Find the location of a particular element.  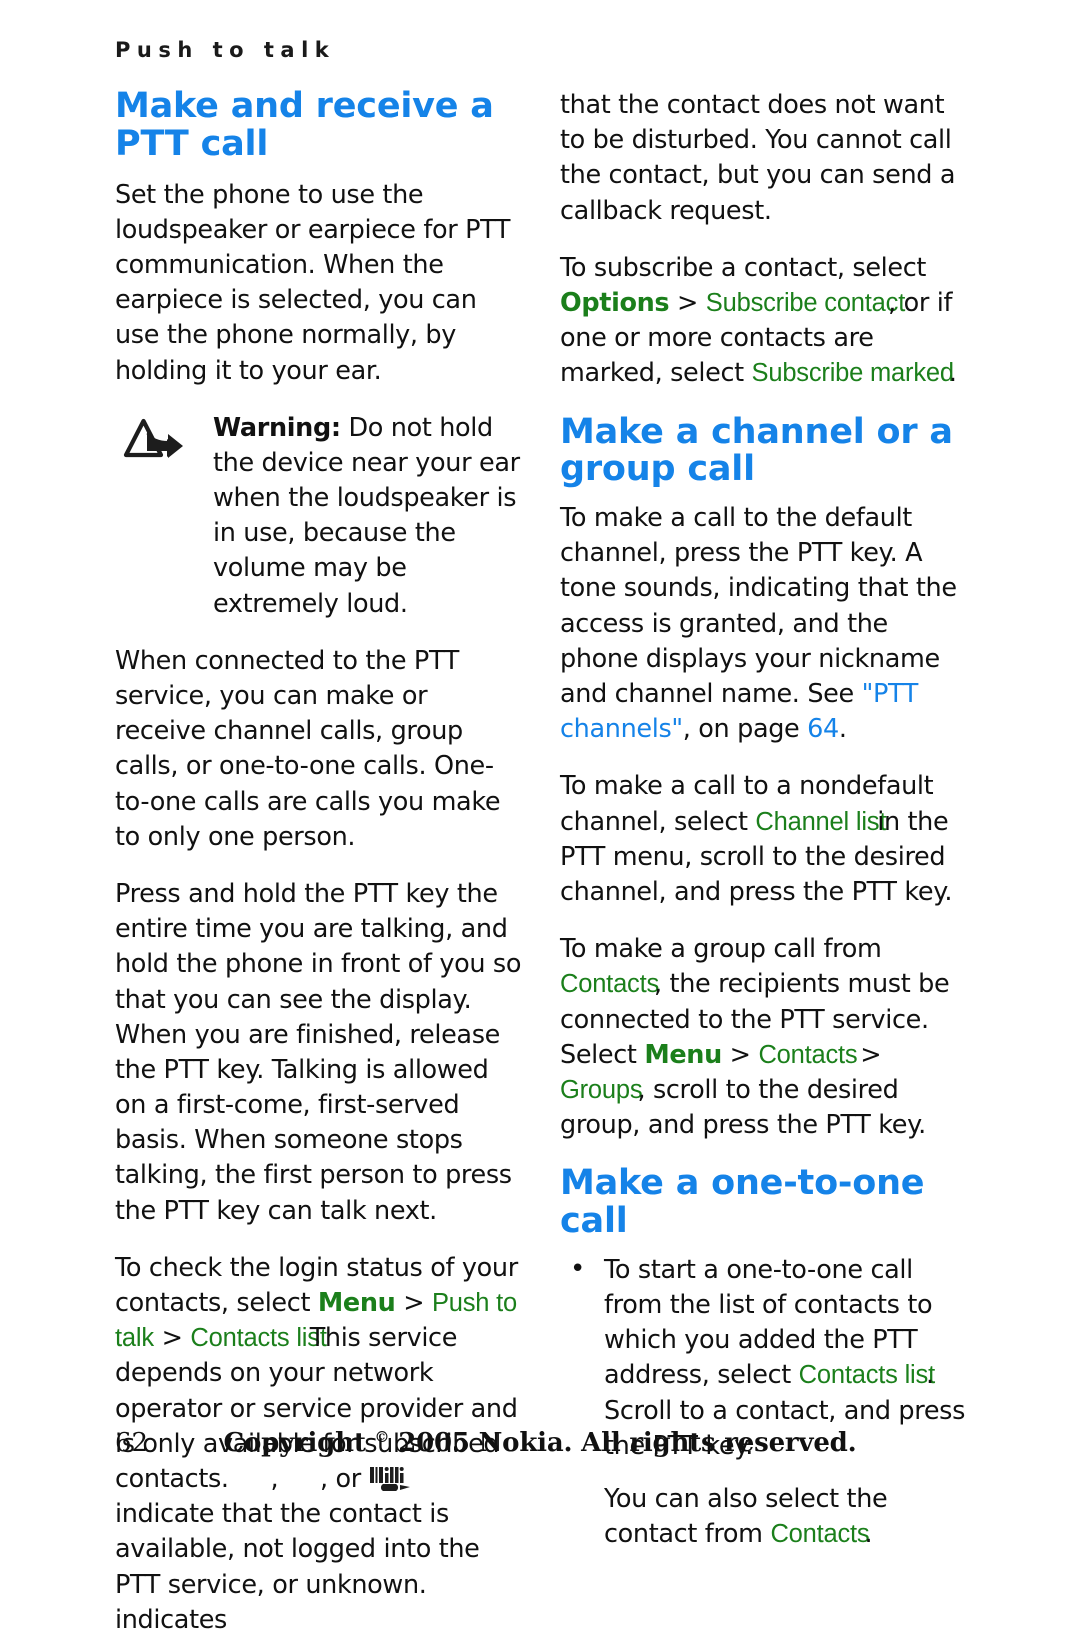

copyright-prefix: Copyright is located at coordinates (294, 1443).